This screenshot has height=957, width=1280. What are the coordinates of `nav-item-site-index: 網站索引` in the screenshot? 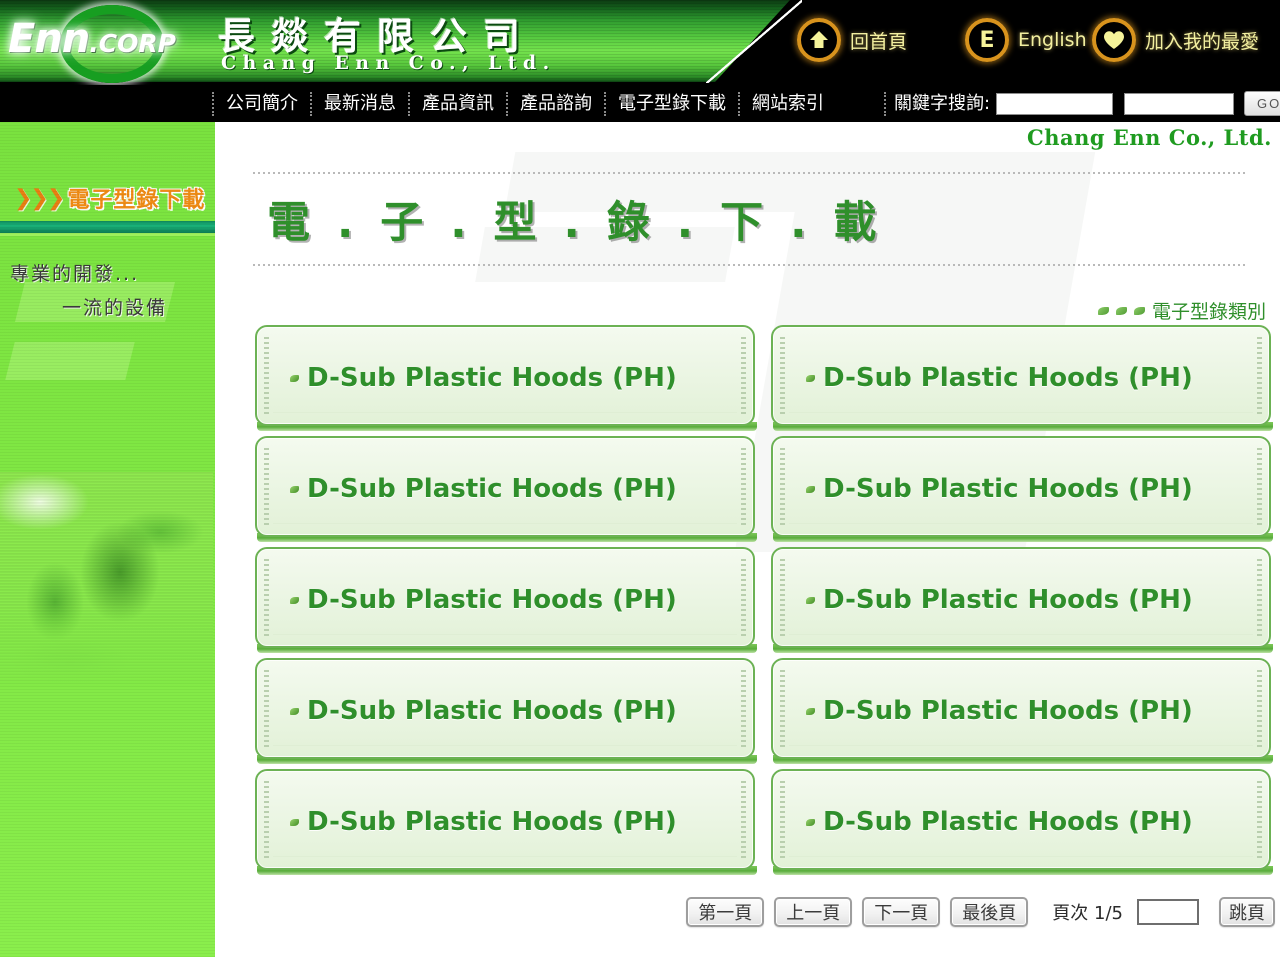 It's located at (787, 103).